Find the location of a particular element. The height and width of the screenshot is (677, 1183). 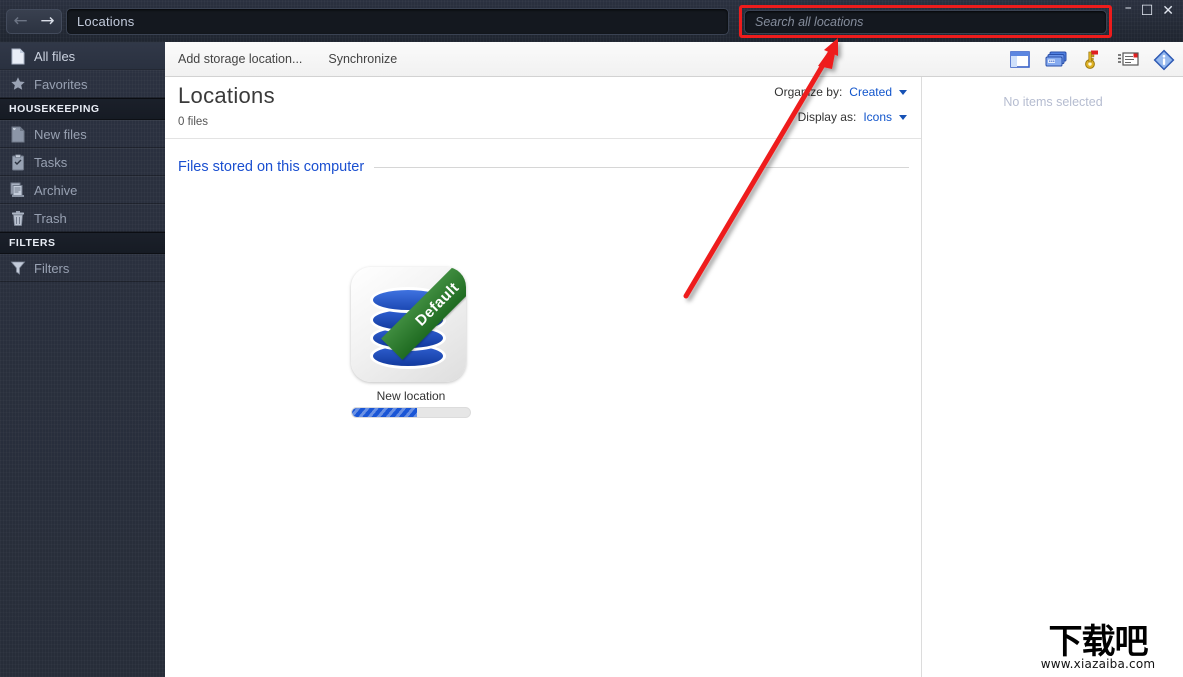

group-header-divider is located at coordinates (641, 167).